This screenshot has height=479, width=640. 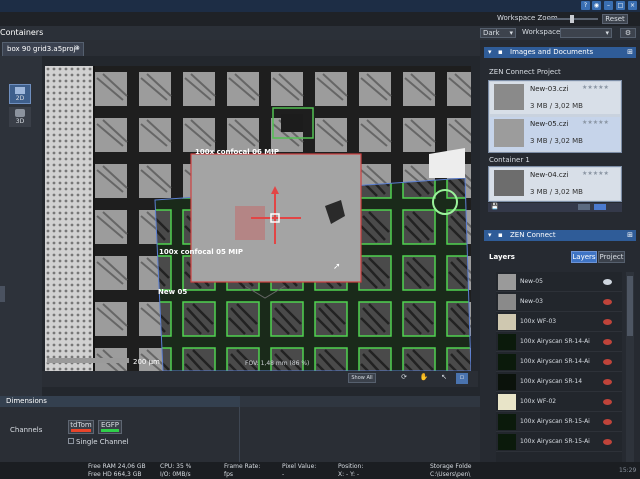 I want to click on channel-egfp-button: EGFP, so click(x=110, y=427).